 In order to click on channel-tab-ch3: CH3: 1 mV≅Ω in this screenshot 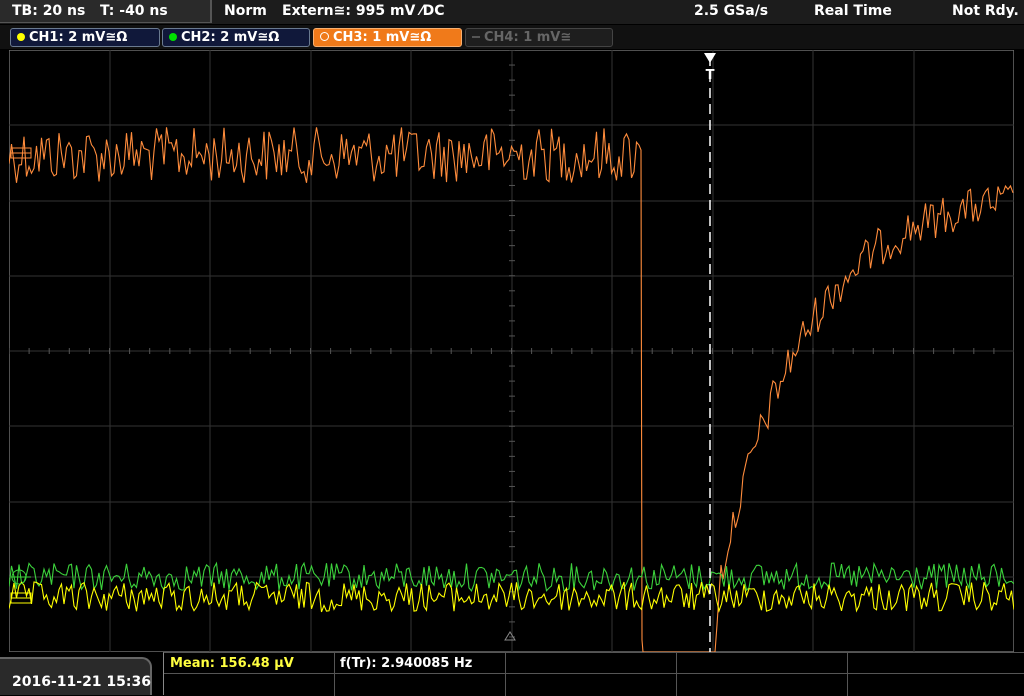, I will do `click(387, 37)`.